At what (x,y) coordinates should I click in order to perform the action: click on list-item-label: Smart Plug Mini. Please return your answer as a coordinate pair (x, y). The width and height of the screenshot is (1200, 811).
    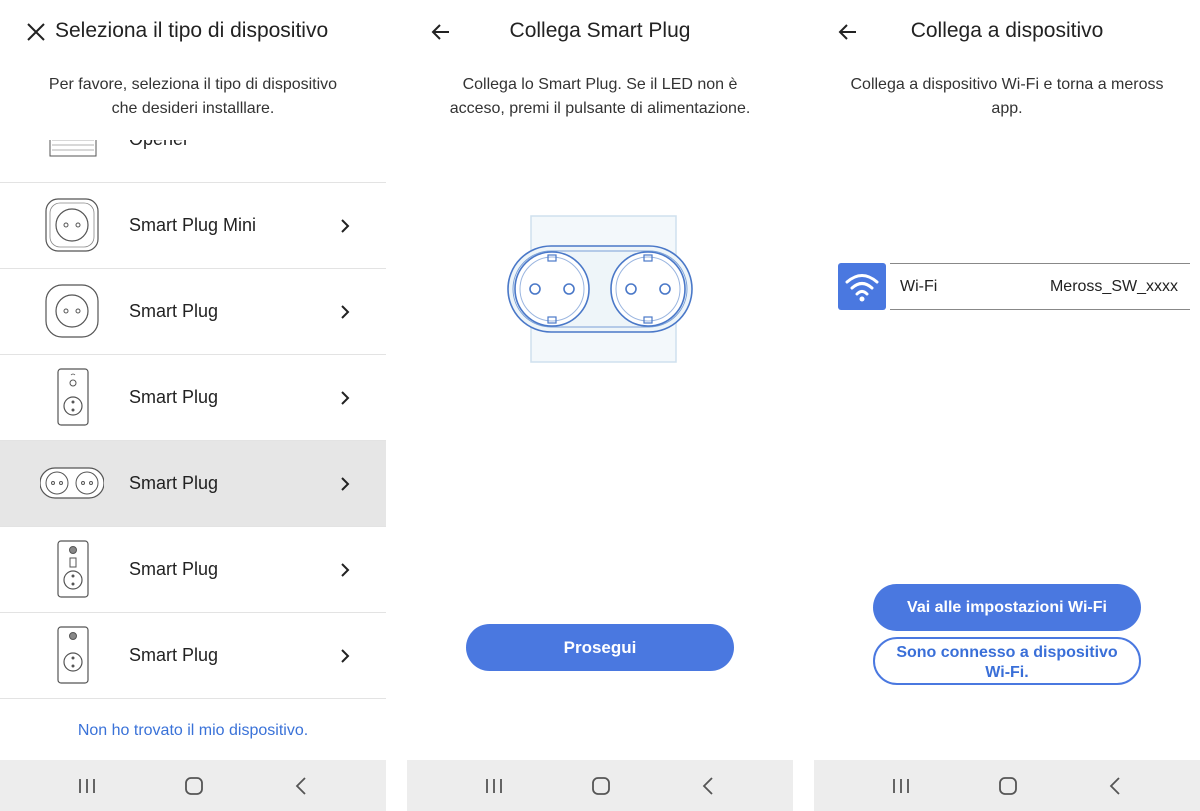
    Looking at the image, I should click on (193, 225).